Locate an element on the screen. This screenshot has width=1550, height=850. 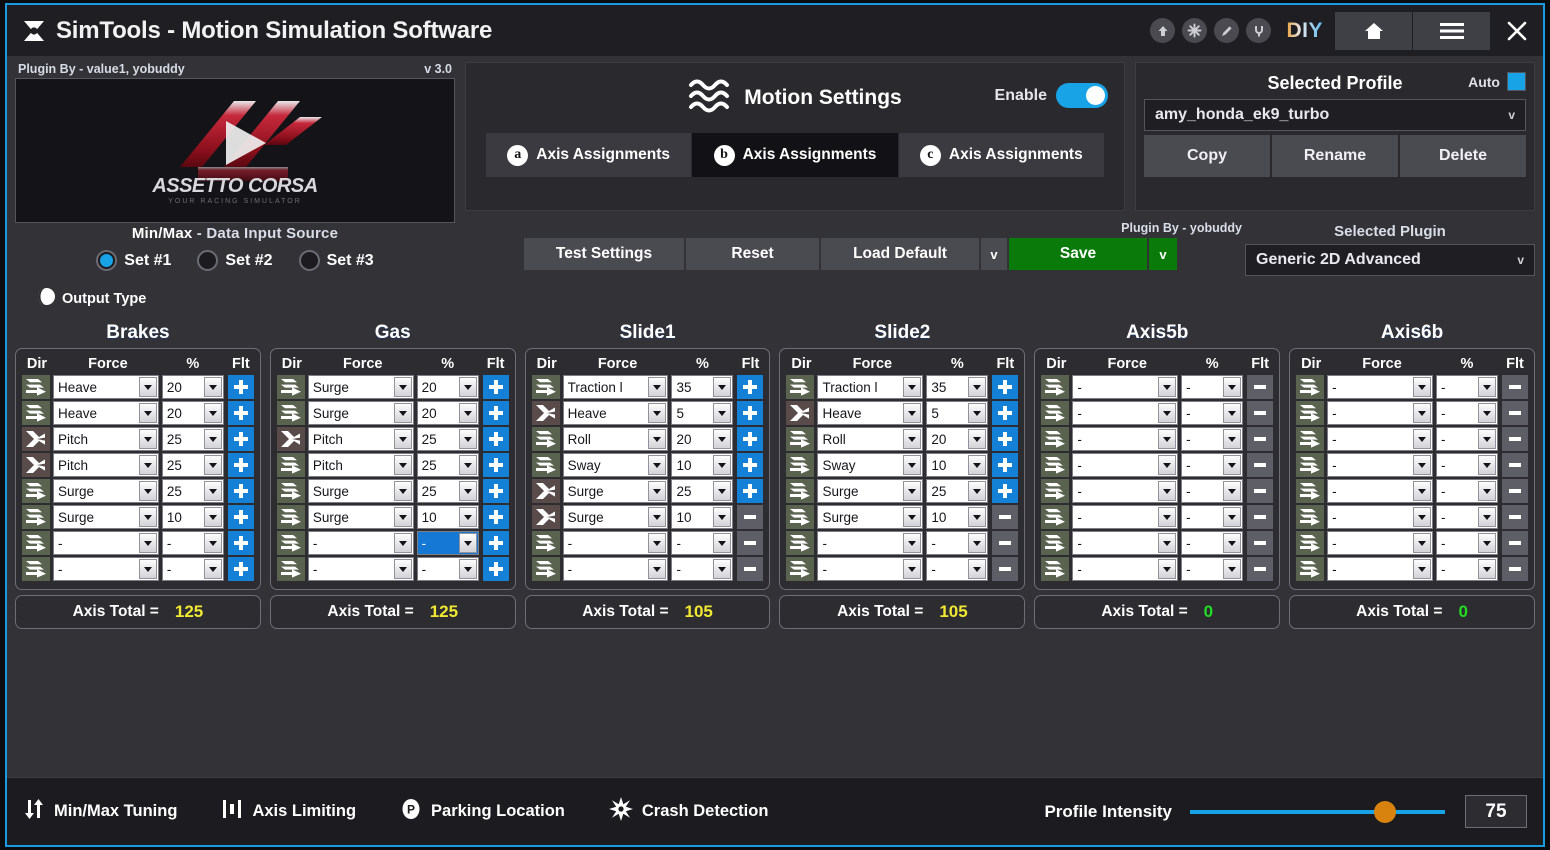
force-dropdown: Roll is located at coordinates (870, 439).